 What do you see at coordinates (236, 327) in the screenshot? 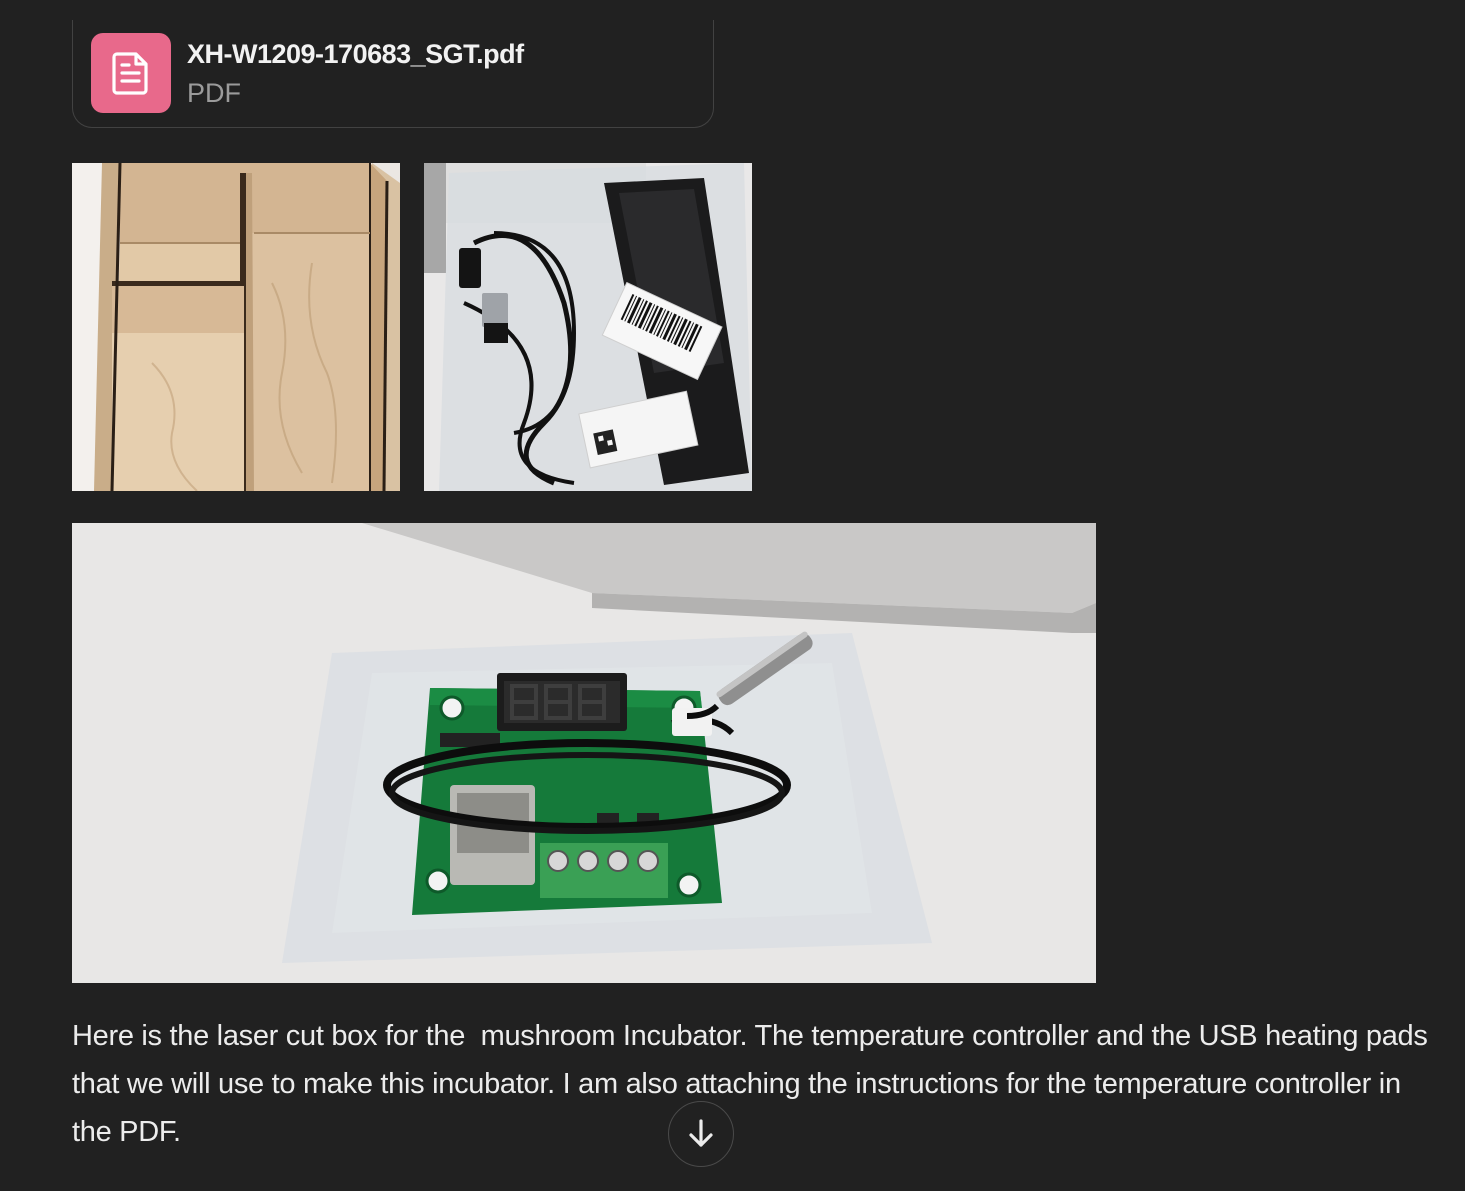
I see `image-laser-cut-box` at bounding box center [236, 327].